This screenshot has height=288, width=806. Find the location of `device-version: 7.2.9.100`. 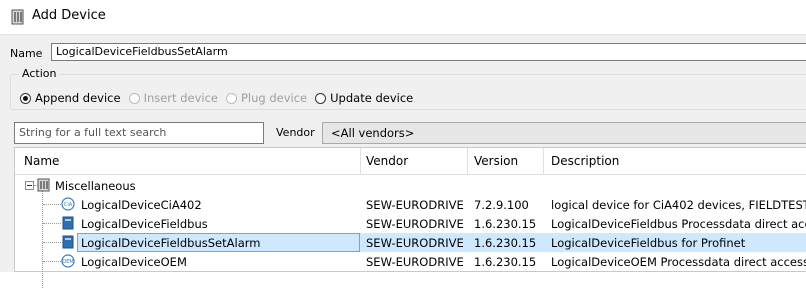

device-version: 7.2.9.100 is located at coordinates (501, 205).